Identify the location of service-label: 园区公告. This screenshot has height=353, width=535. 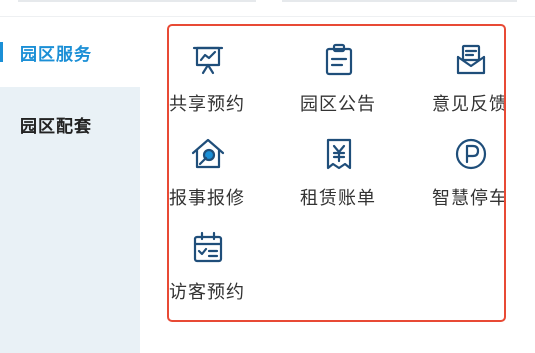
(338, 104).